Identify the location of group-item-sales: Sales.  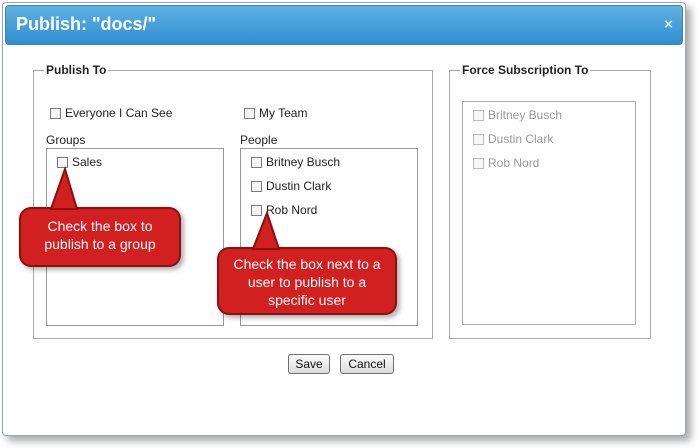
(79, 162).